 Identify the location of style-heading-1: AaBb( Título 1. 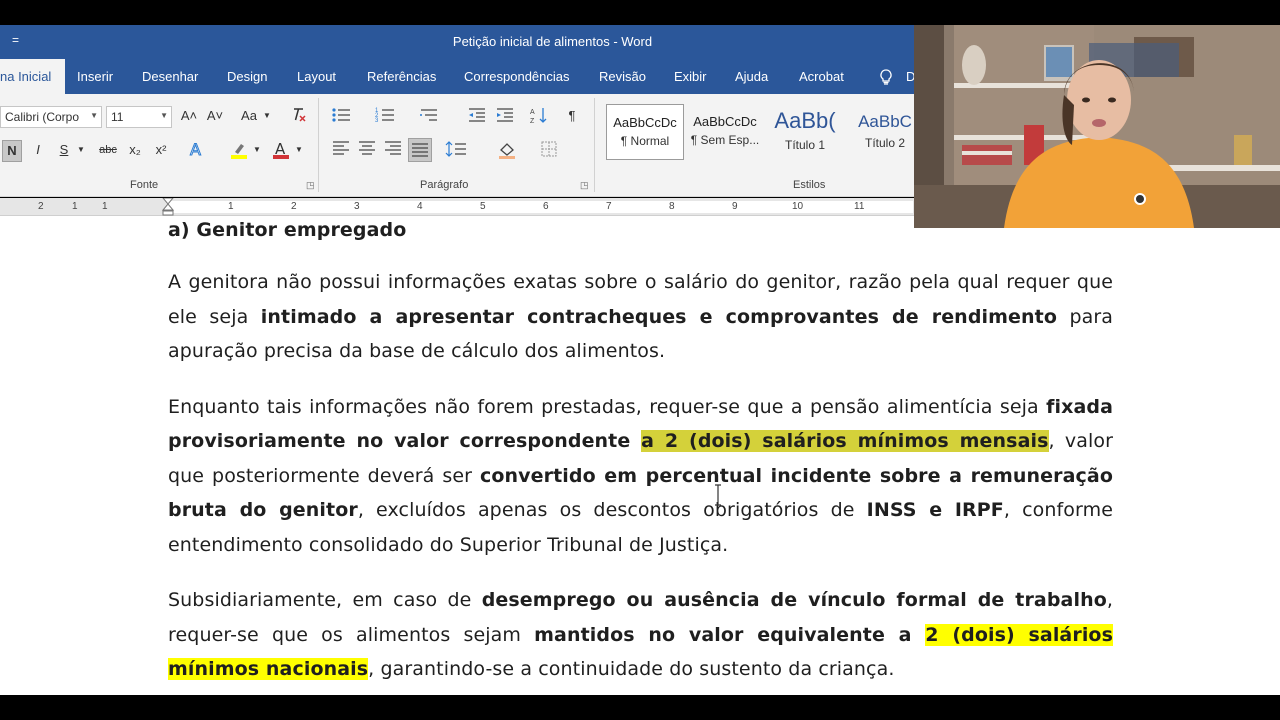
(805, 132).